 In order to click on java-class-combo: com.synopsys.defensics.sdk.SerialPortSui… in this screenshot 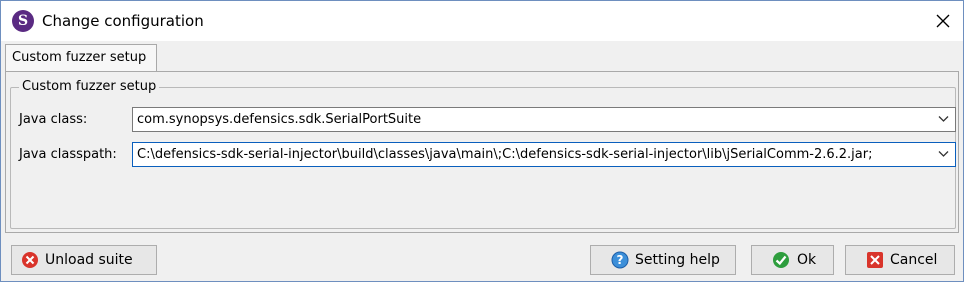, I will do `click(544, 119)`.